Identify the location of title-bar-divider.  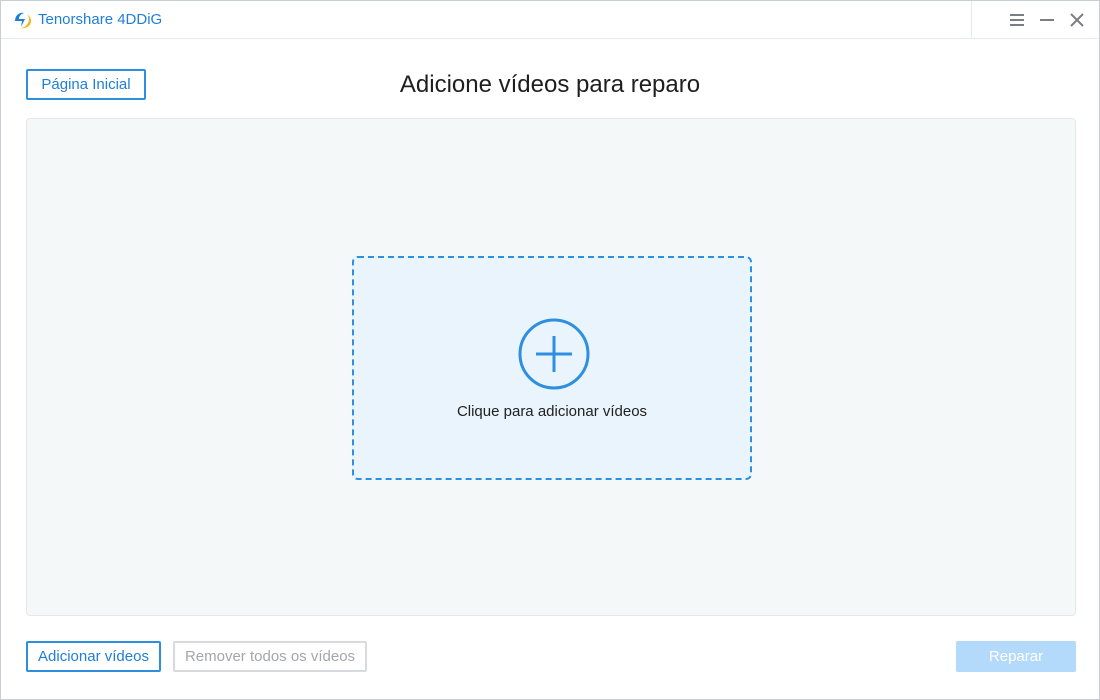
(971, 20).